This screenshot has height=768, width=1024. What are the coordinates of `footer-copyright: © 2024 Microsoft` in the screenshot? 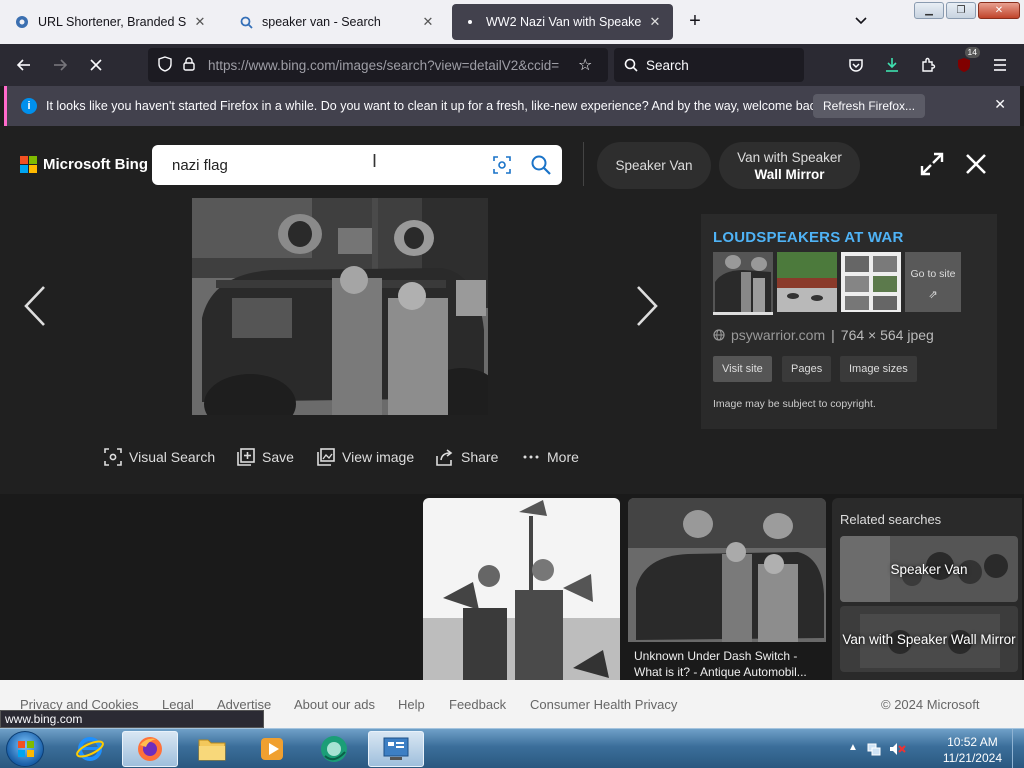 It's located at (930, 704).